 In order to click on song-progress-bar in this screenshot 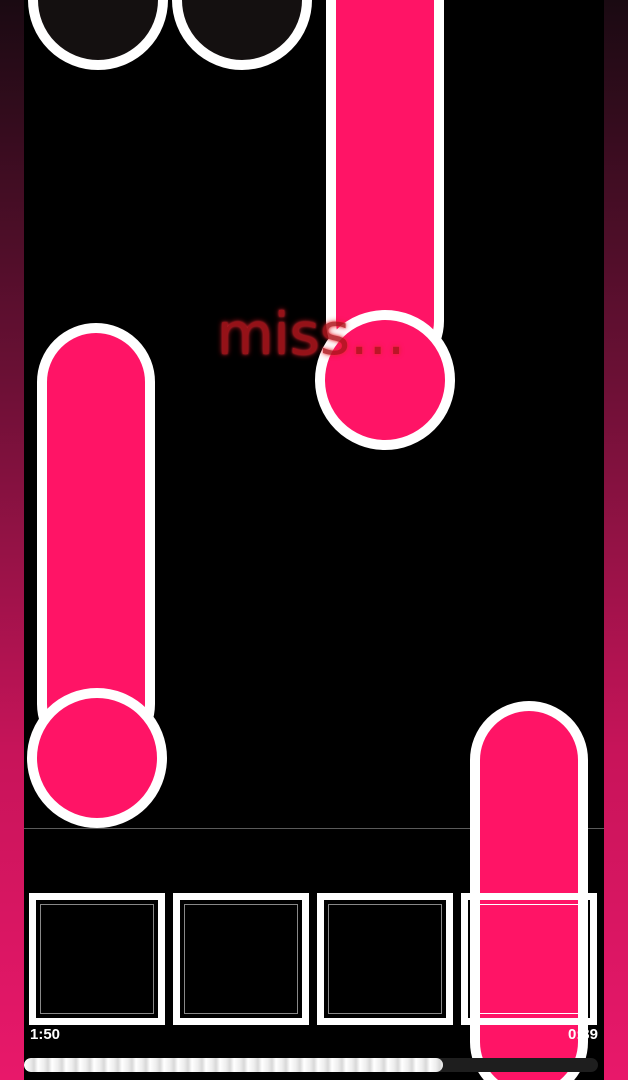, I will do `click(311, 1065)`.